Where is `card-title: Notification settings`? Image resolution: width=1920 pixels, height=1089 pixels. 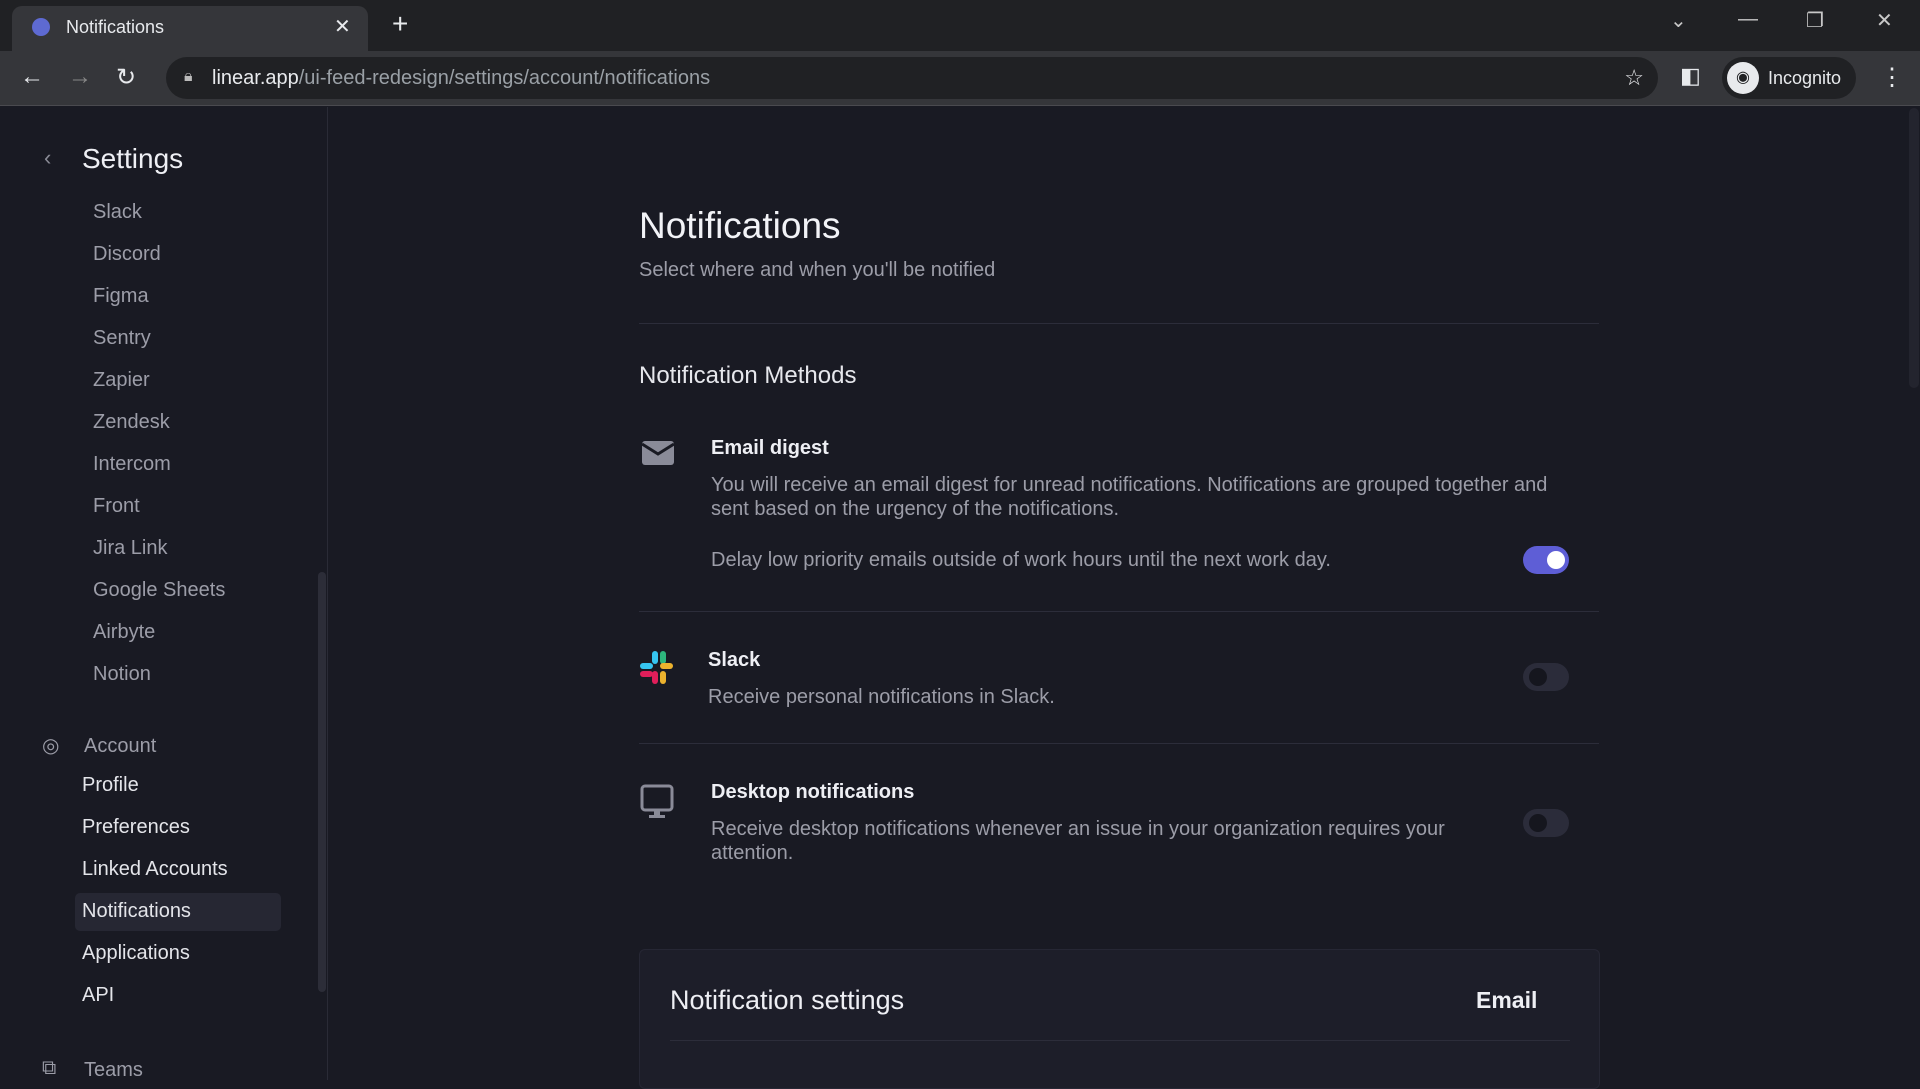
card-title: Notification settings is located at coordinates (787, 1000).